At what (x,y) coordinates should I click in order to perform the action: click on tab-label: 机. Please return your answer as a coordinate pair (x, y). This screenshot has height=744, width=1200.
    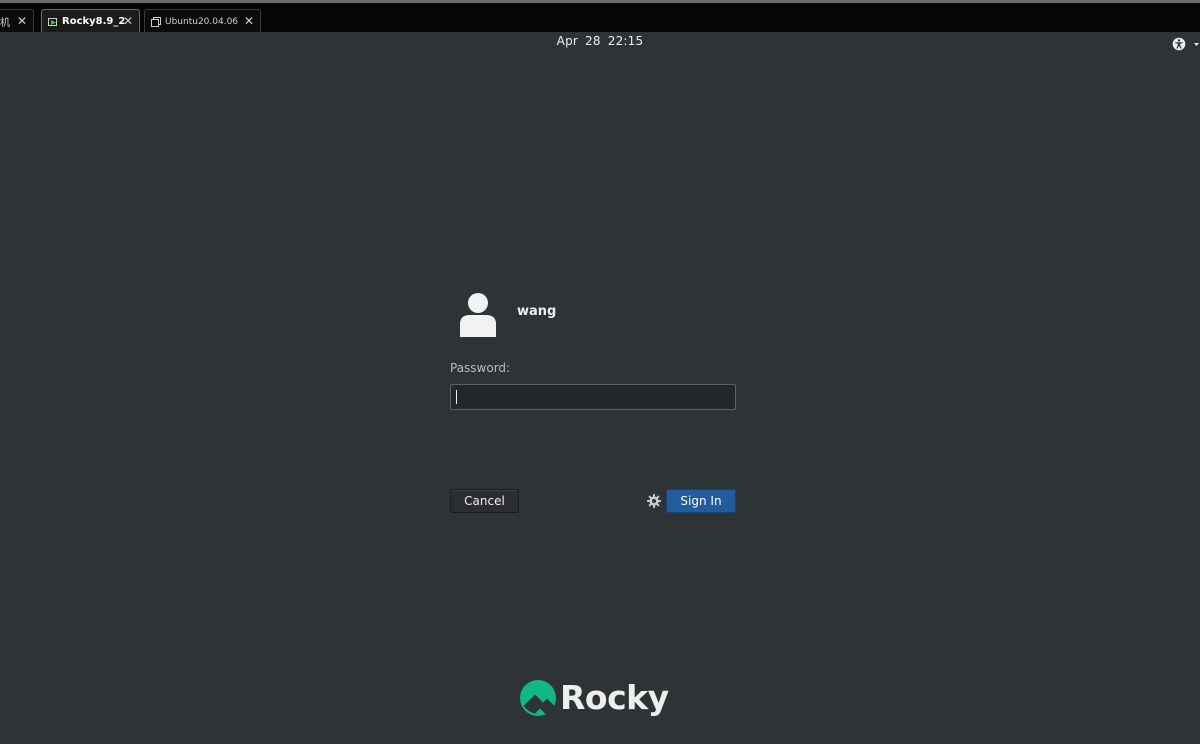
    Looking at the image, I should click on (5, 23).